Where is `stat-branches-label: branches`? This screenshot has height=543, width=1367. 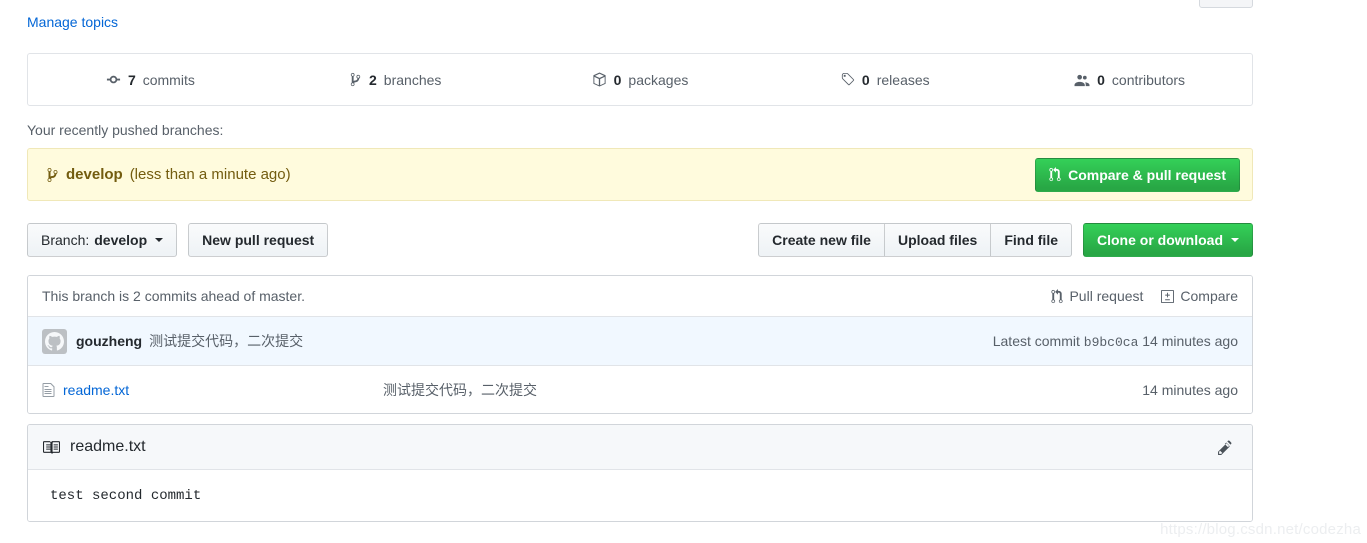 stat-branches-label: branches is located at coordinates (412, 79).